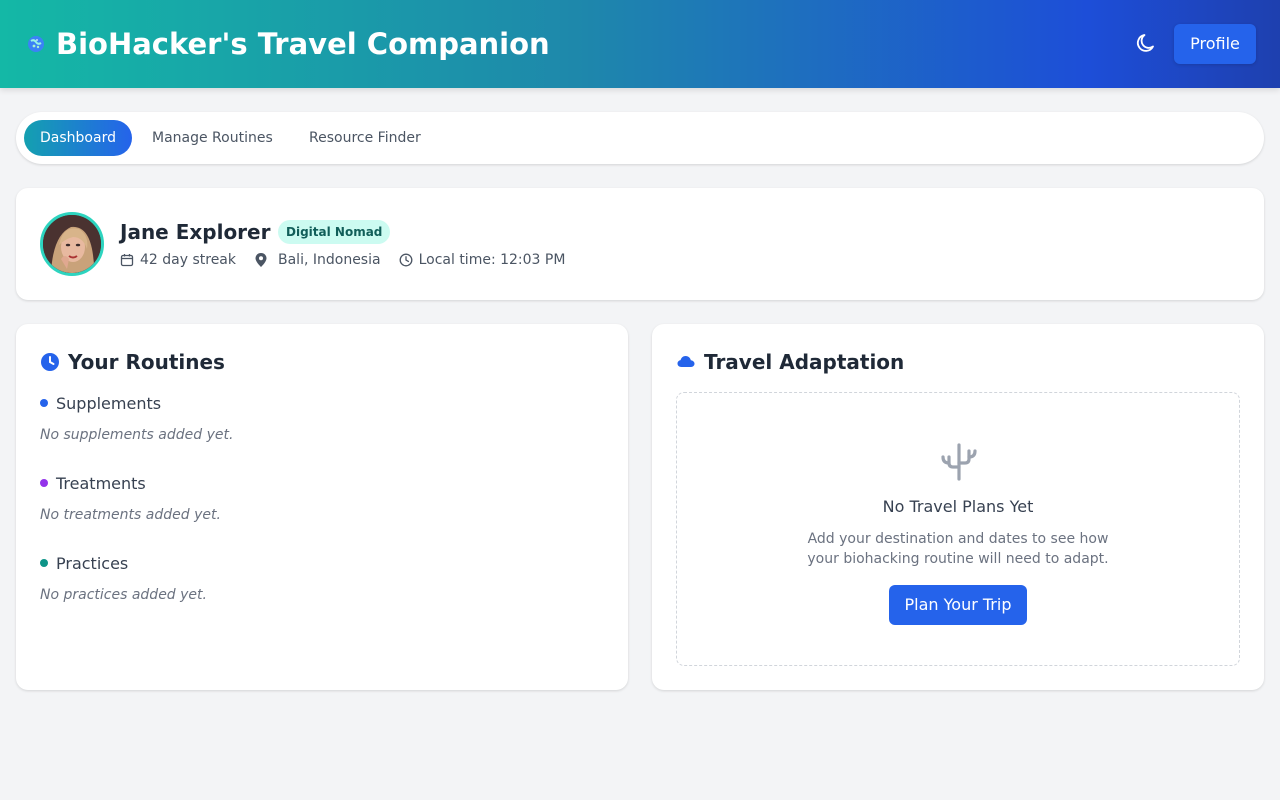  What do you see at coordinates (188, 260) in the screenshot?
I see `streak-text: 42 day streak` at bounding box center [188, 260].